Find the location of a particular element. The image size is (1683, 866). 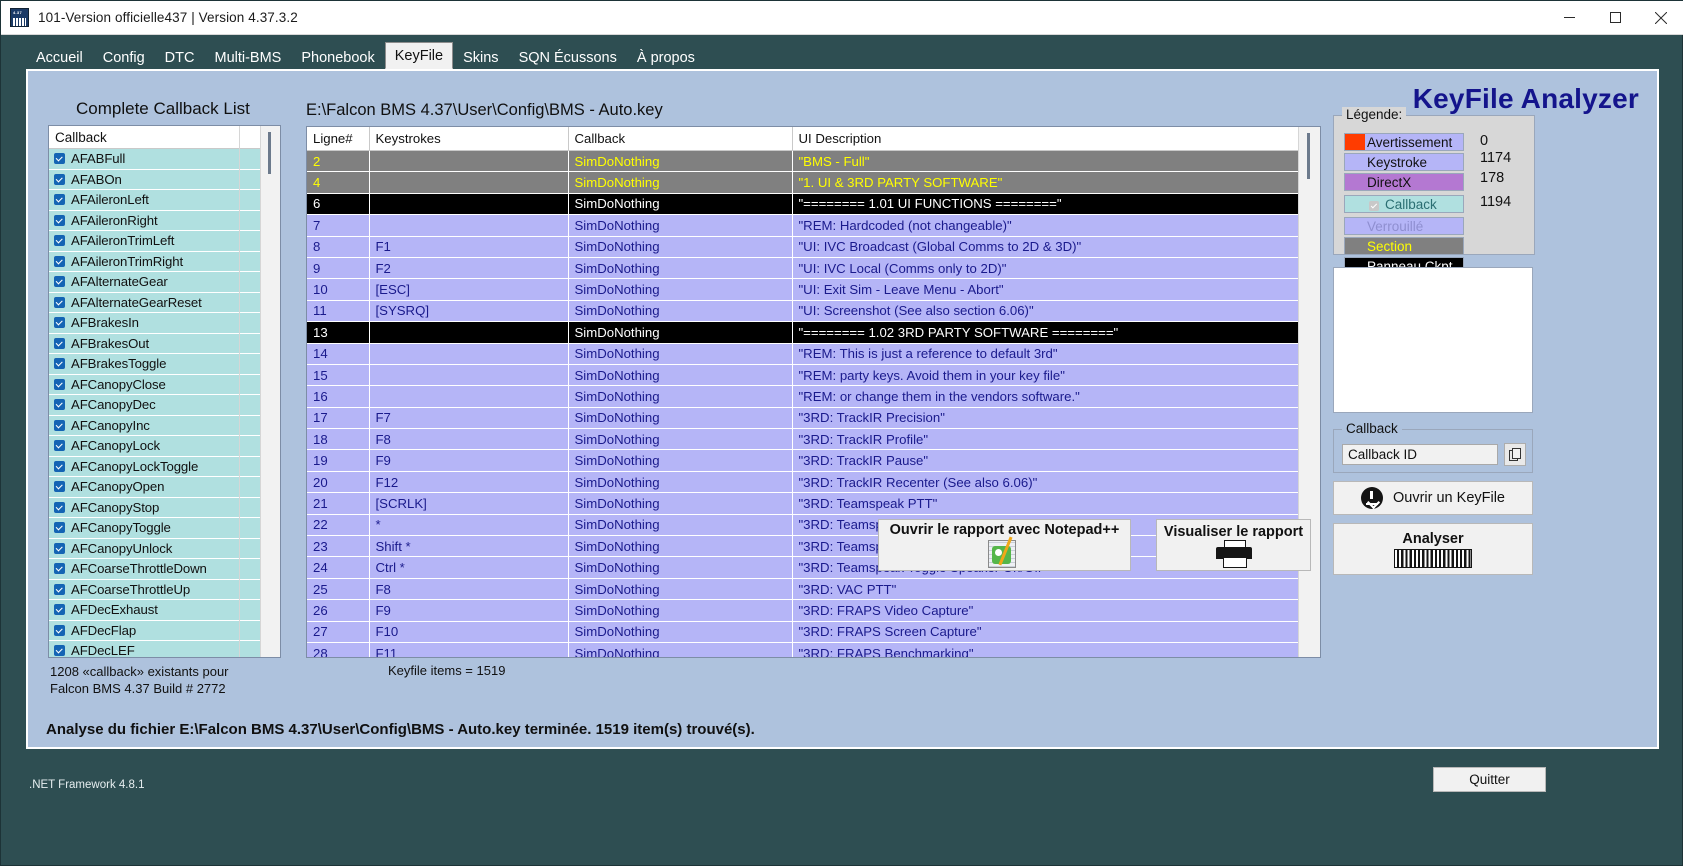

callback-list-scroll-thumb is located at coordinates (269, 153).